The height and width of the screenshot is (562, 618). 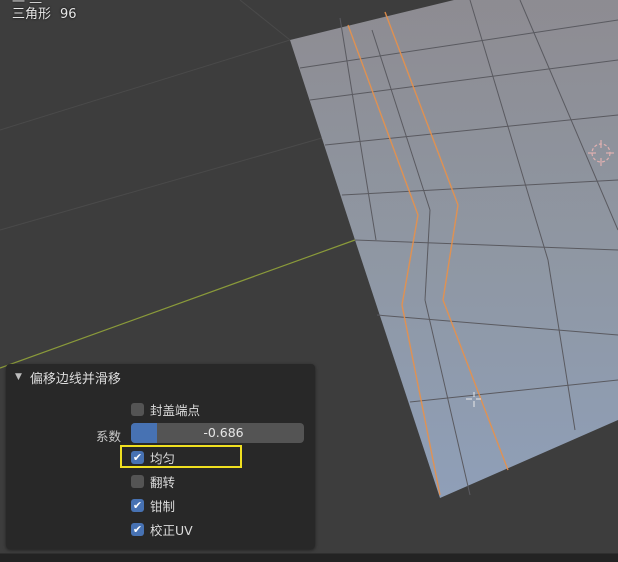 I want to click on factor-value: -0.686, so click(x=223, y=432).